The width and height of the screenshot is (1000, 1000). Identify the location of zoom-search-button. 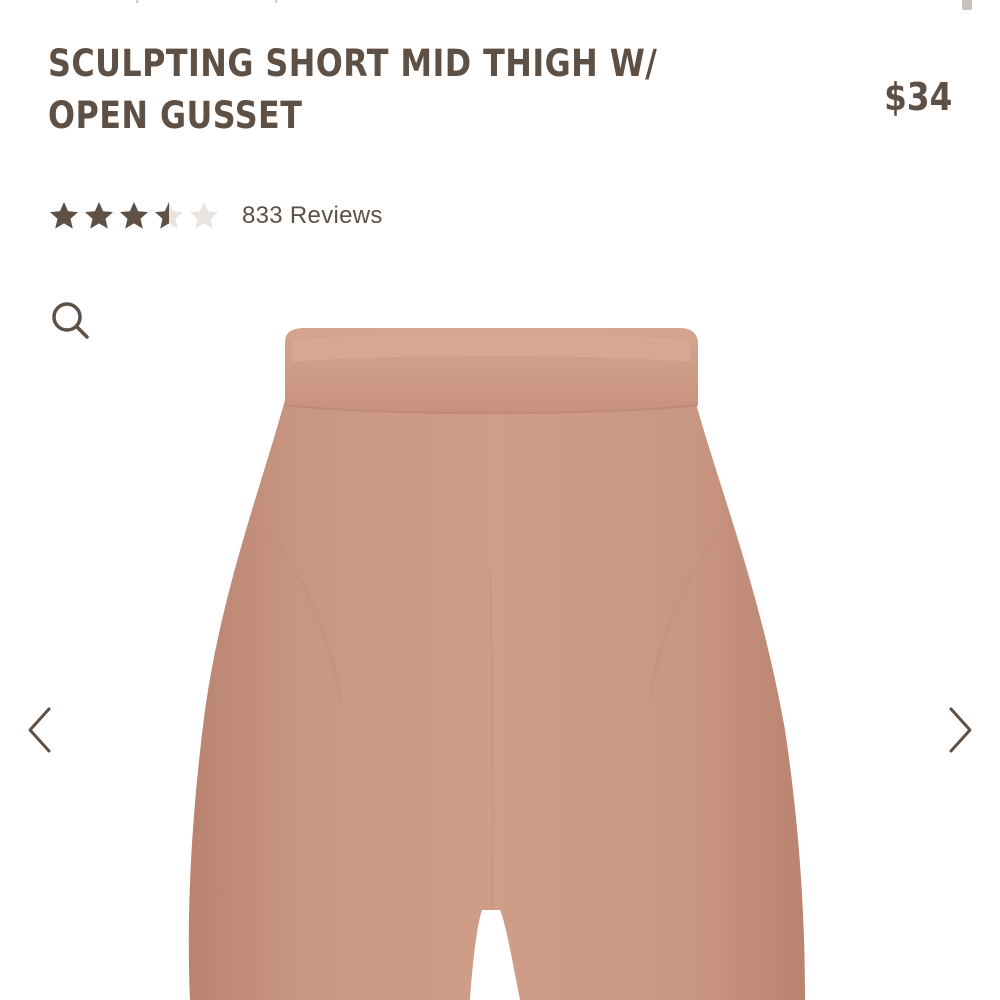
(70, 320).